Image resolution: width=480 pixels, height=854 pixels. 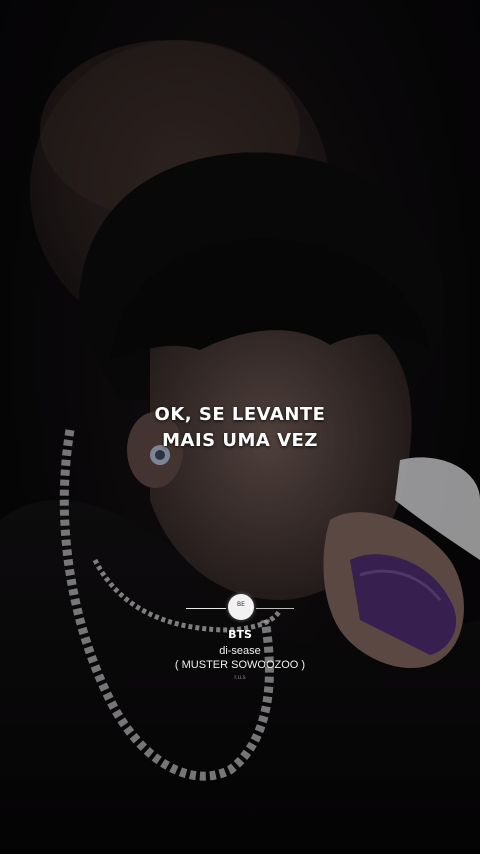 I want to click on album-disc-icon: BE, so click(x=241, y=607).